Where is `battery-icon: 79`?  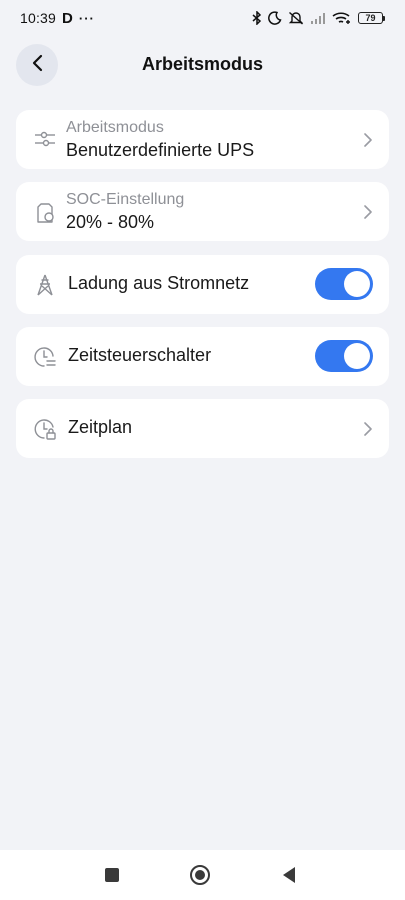 battery-icon: 79 is located at coordinates (371, 18).